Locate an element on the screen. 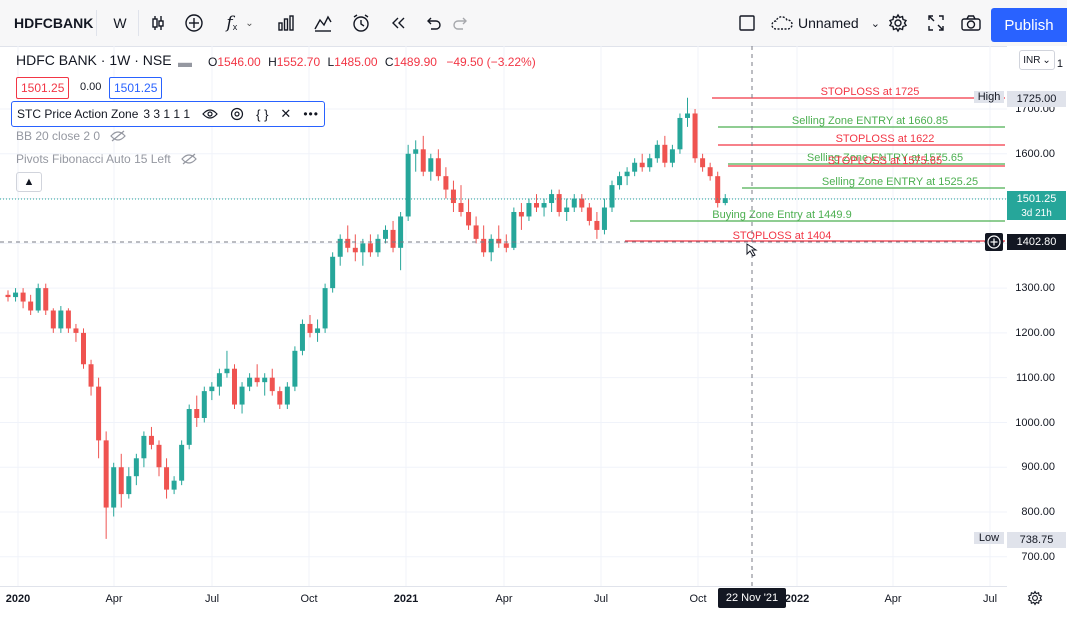 The width and height of the screenshot is (1067, 621). time-tick-label: 2021 is located at coordinates (406, 599).